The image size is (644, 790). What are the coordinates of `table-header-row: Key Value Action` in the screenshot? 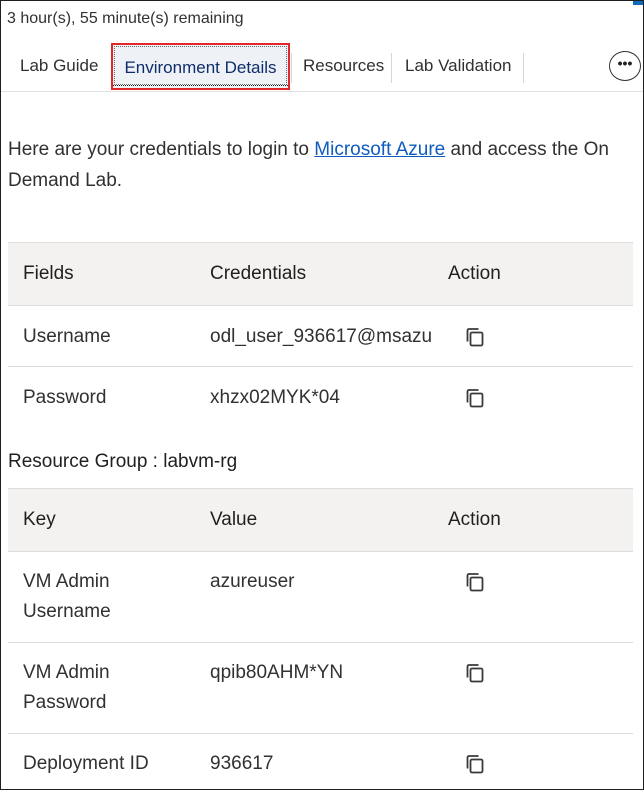 It's located at (320, 519).